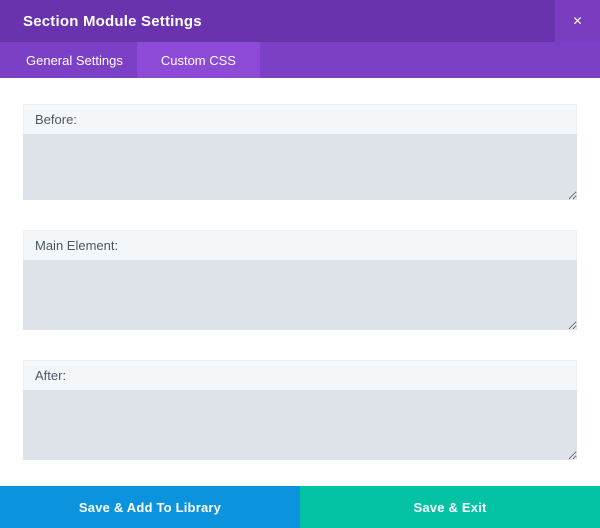  I want to click on field-before-label: Before:, so click(300, 119).